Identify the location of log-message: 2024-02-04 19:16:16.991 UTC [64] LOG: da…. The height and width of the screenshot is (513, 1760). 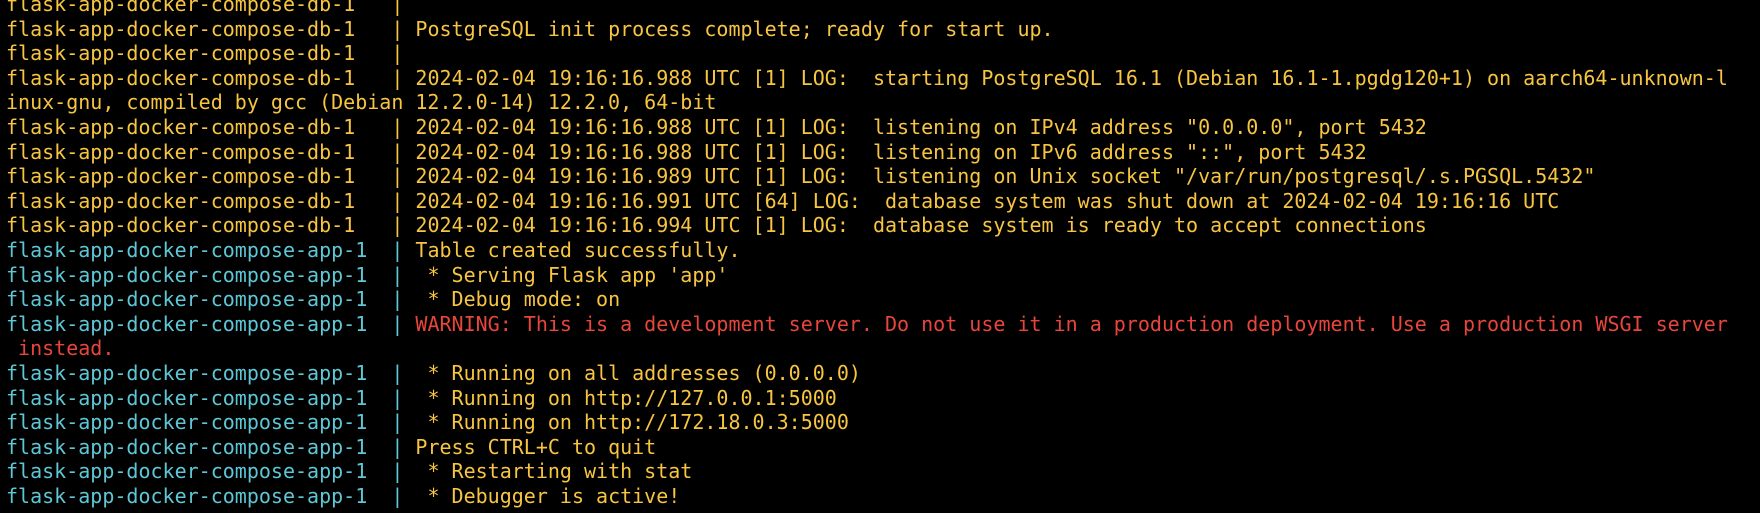
(987, 200).